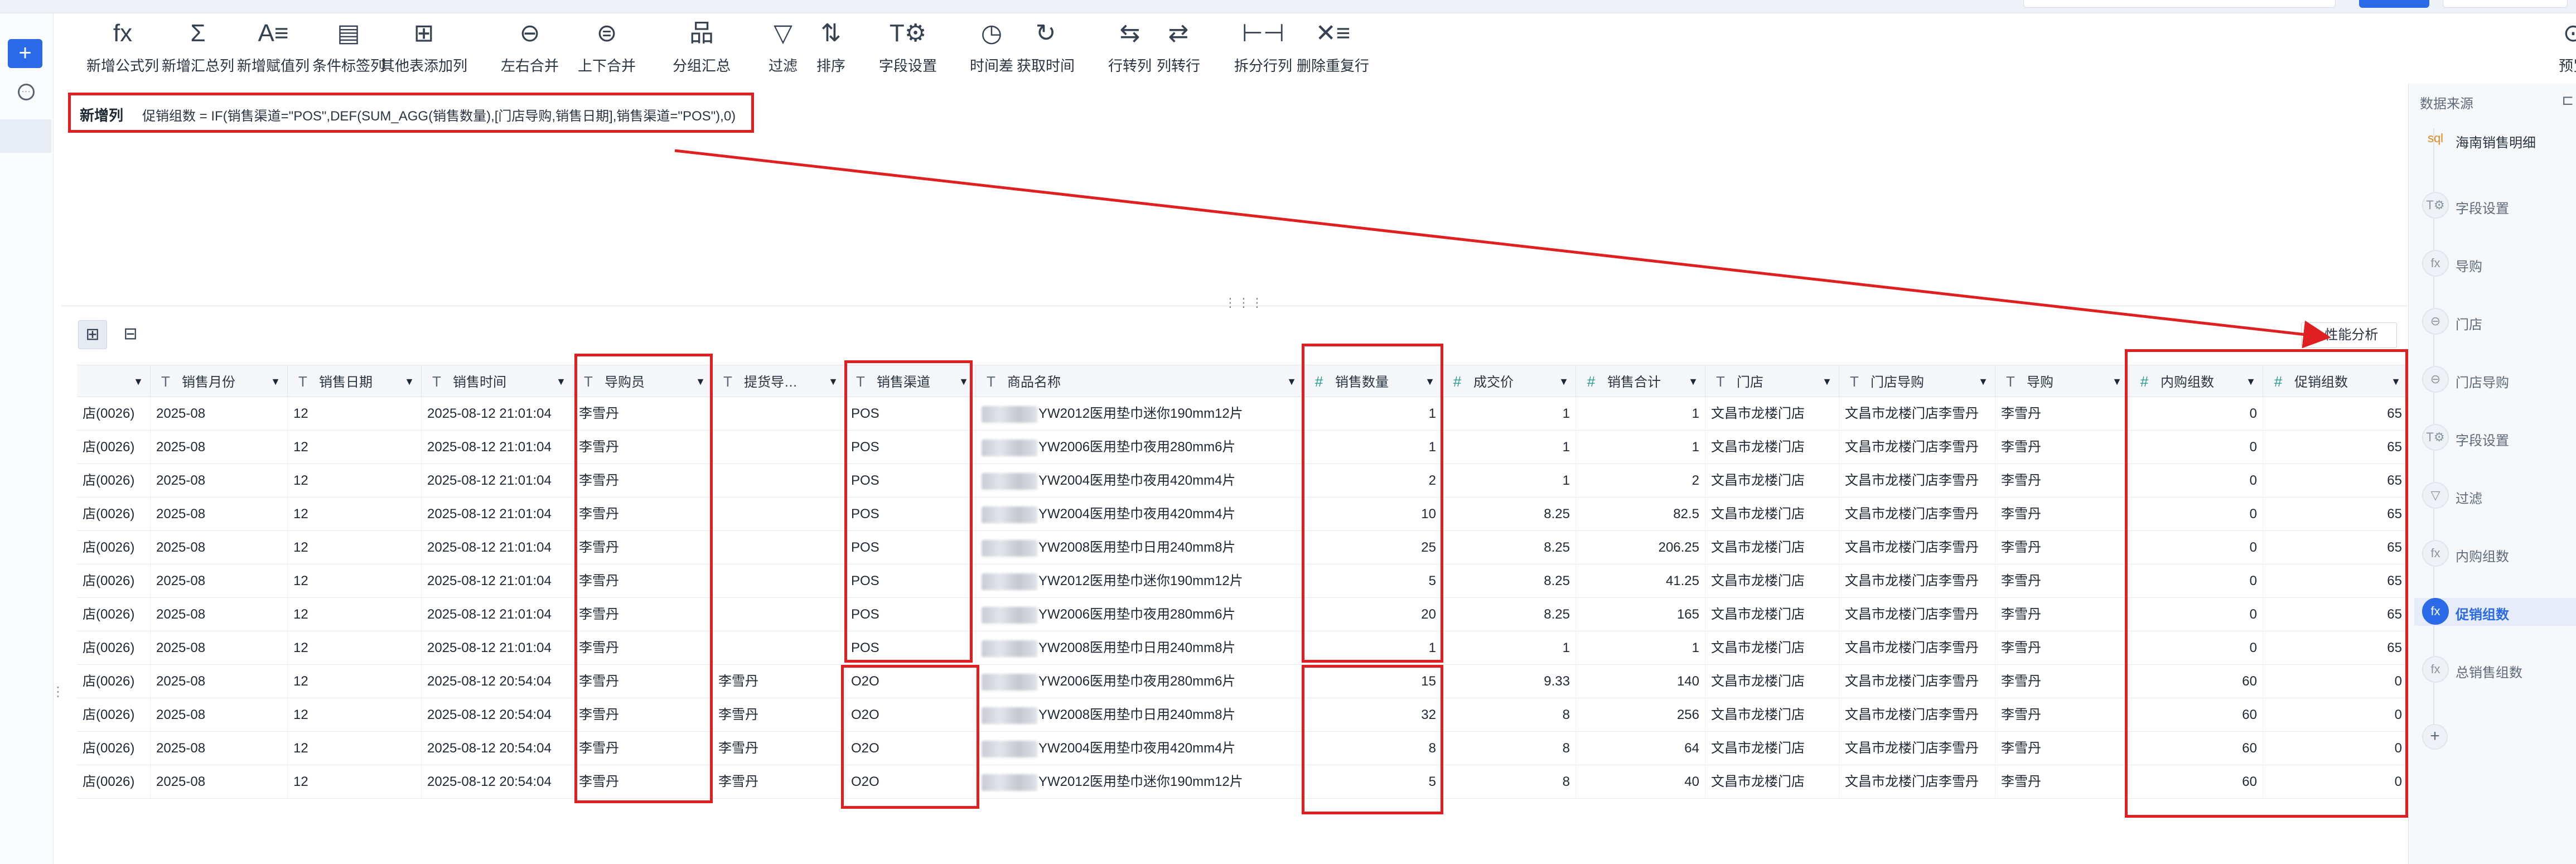 The width and height of the screenshot is (2576, 864). I want to click on annotation-layer, so click(1502, 249).